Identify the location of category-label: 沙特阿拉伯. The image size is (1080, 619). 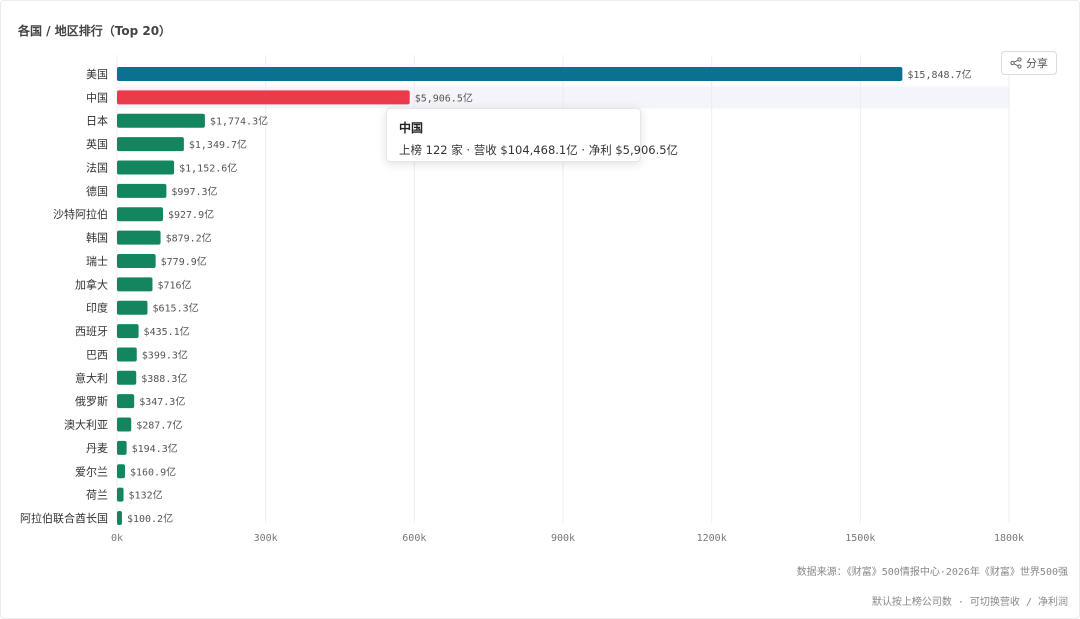
(80, 214).